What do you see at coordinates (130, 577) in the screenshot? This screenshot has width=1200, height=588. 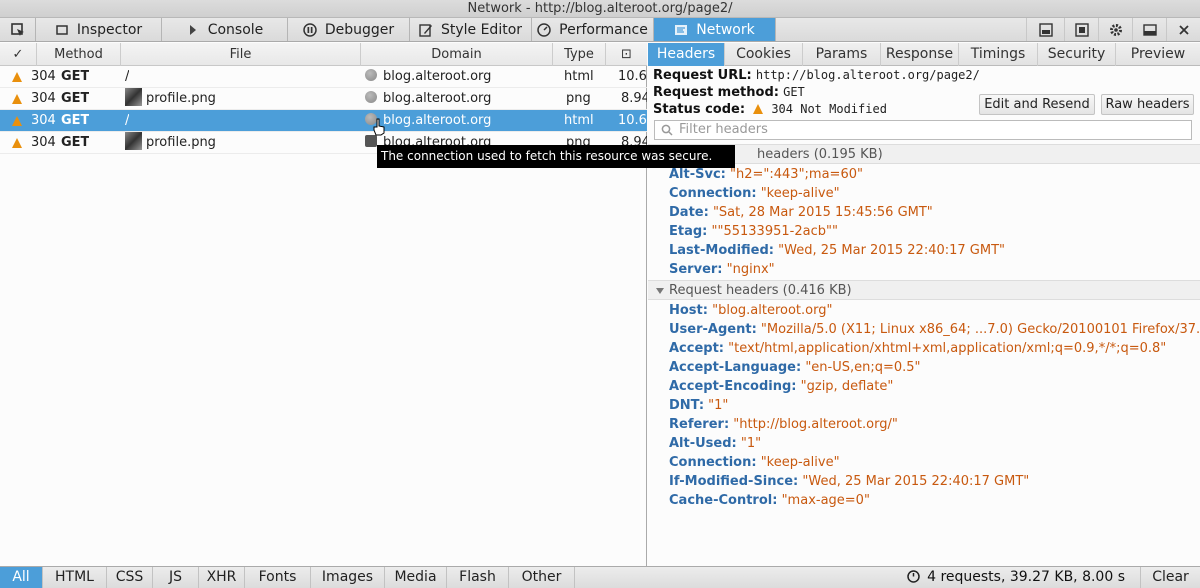 I see `filter-css: CSS` at bounding box center [130, 577].